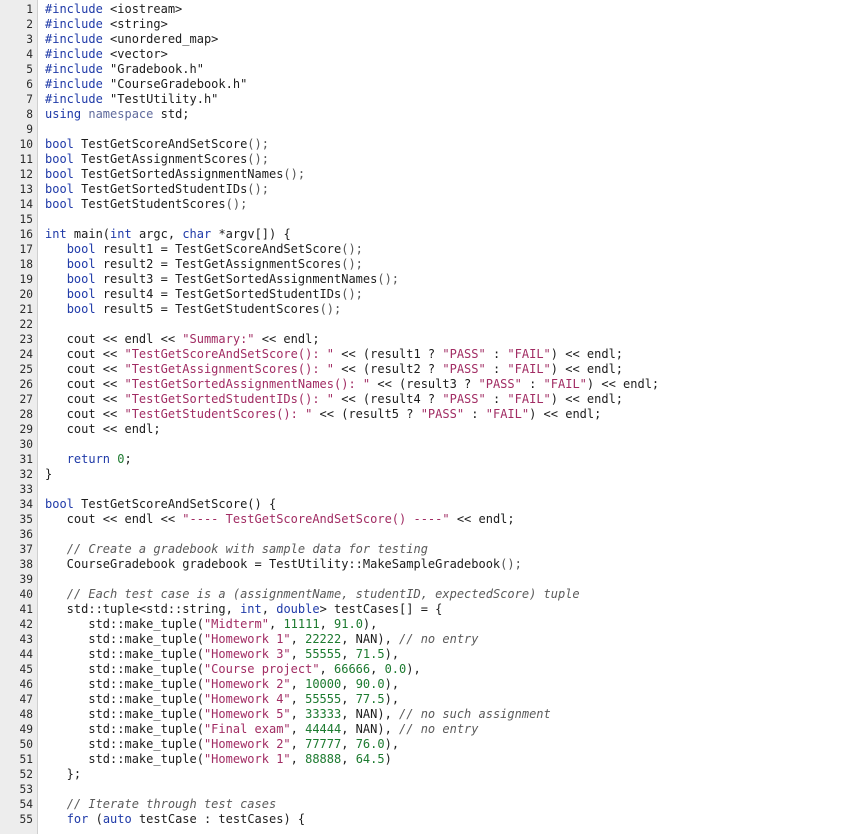  I want to click on line-number: 49, so click(26, 729).